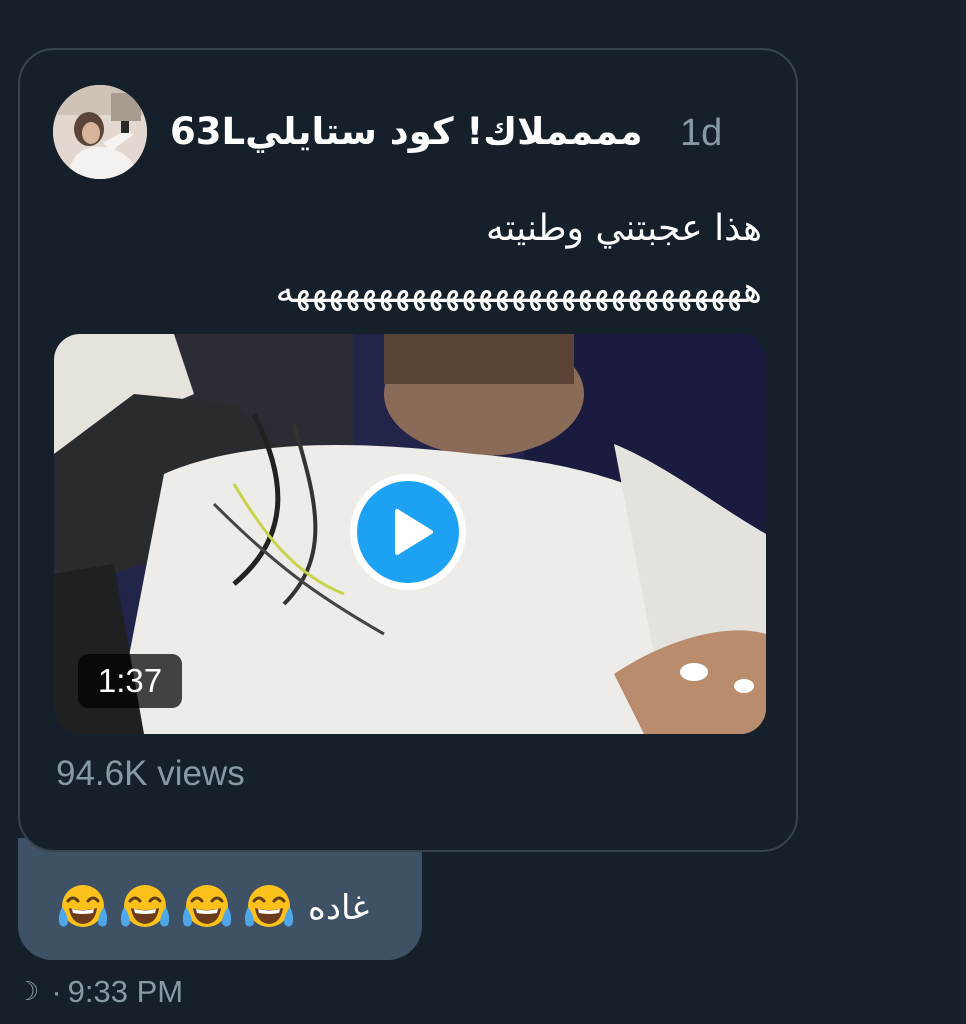  Describe the element at coordinates (414, 532) in the screenshot. I see `play-icon` at that location.